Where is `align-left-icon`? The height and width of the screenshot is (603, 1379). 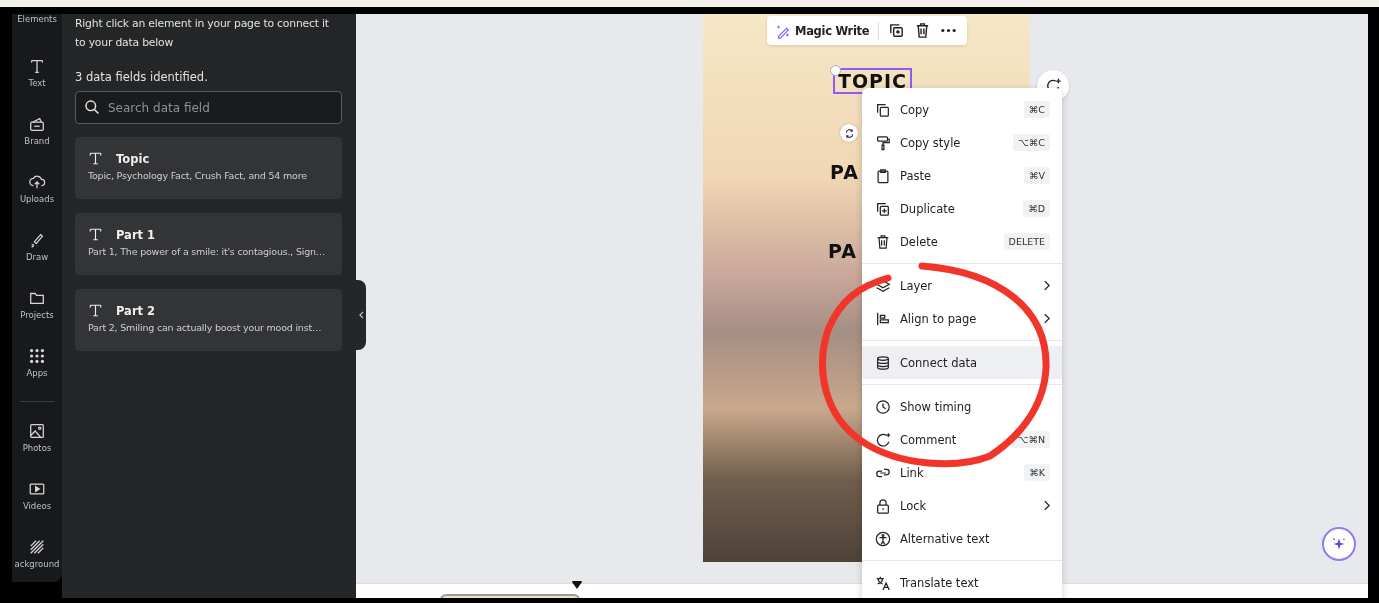
align-left-icon is located at coordinates (883, 318).